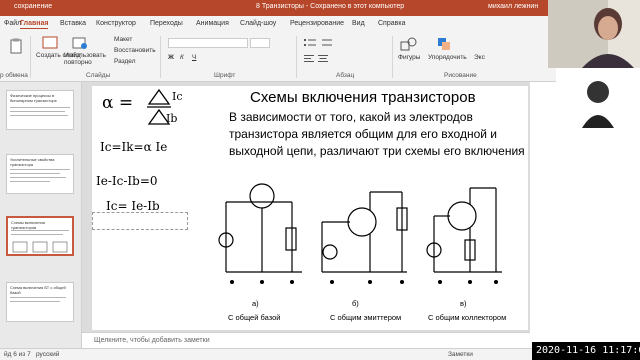 Image resolution: width=640 pixels, height=360 pixels. I want to click on group-clipboard-label: р обмена, so click(14, 75).